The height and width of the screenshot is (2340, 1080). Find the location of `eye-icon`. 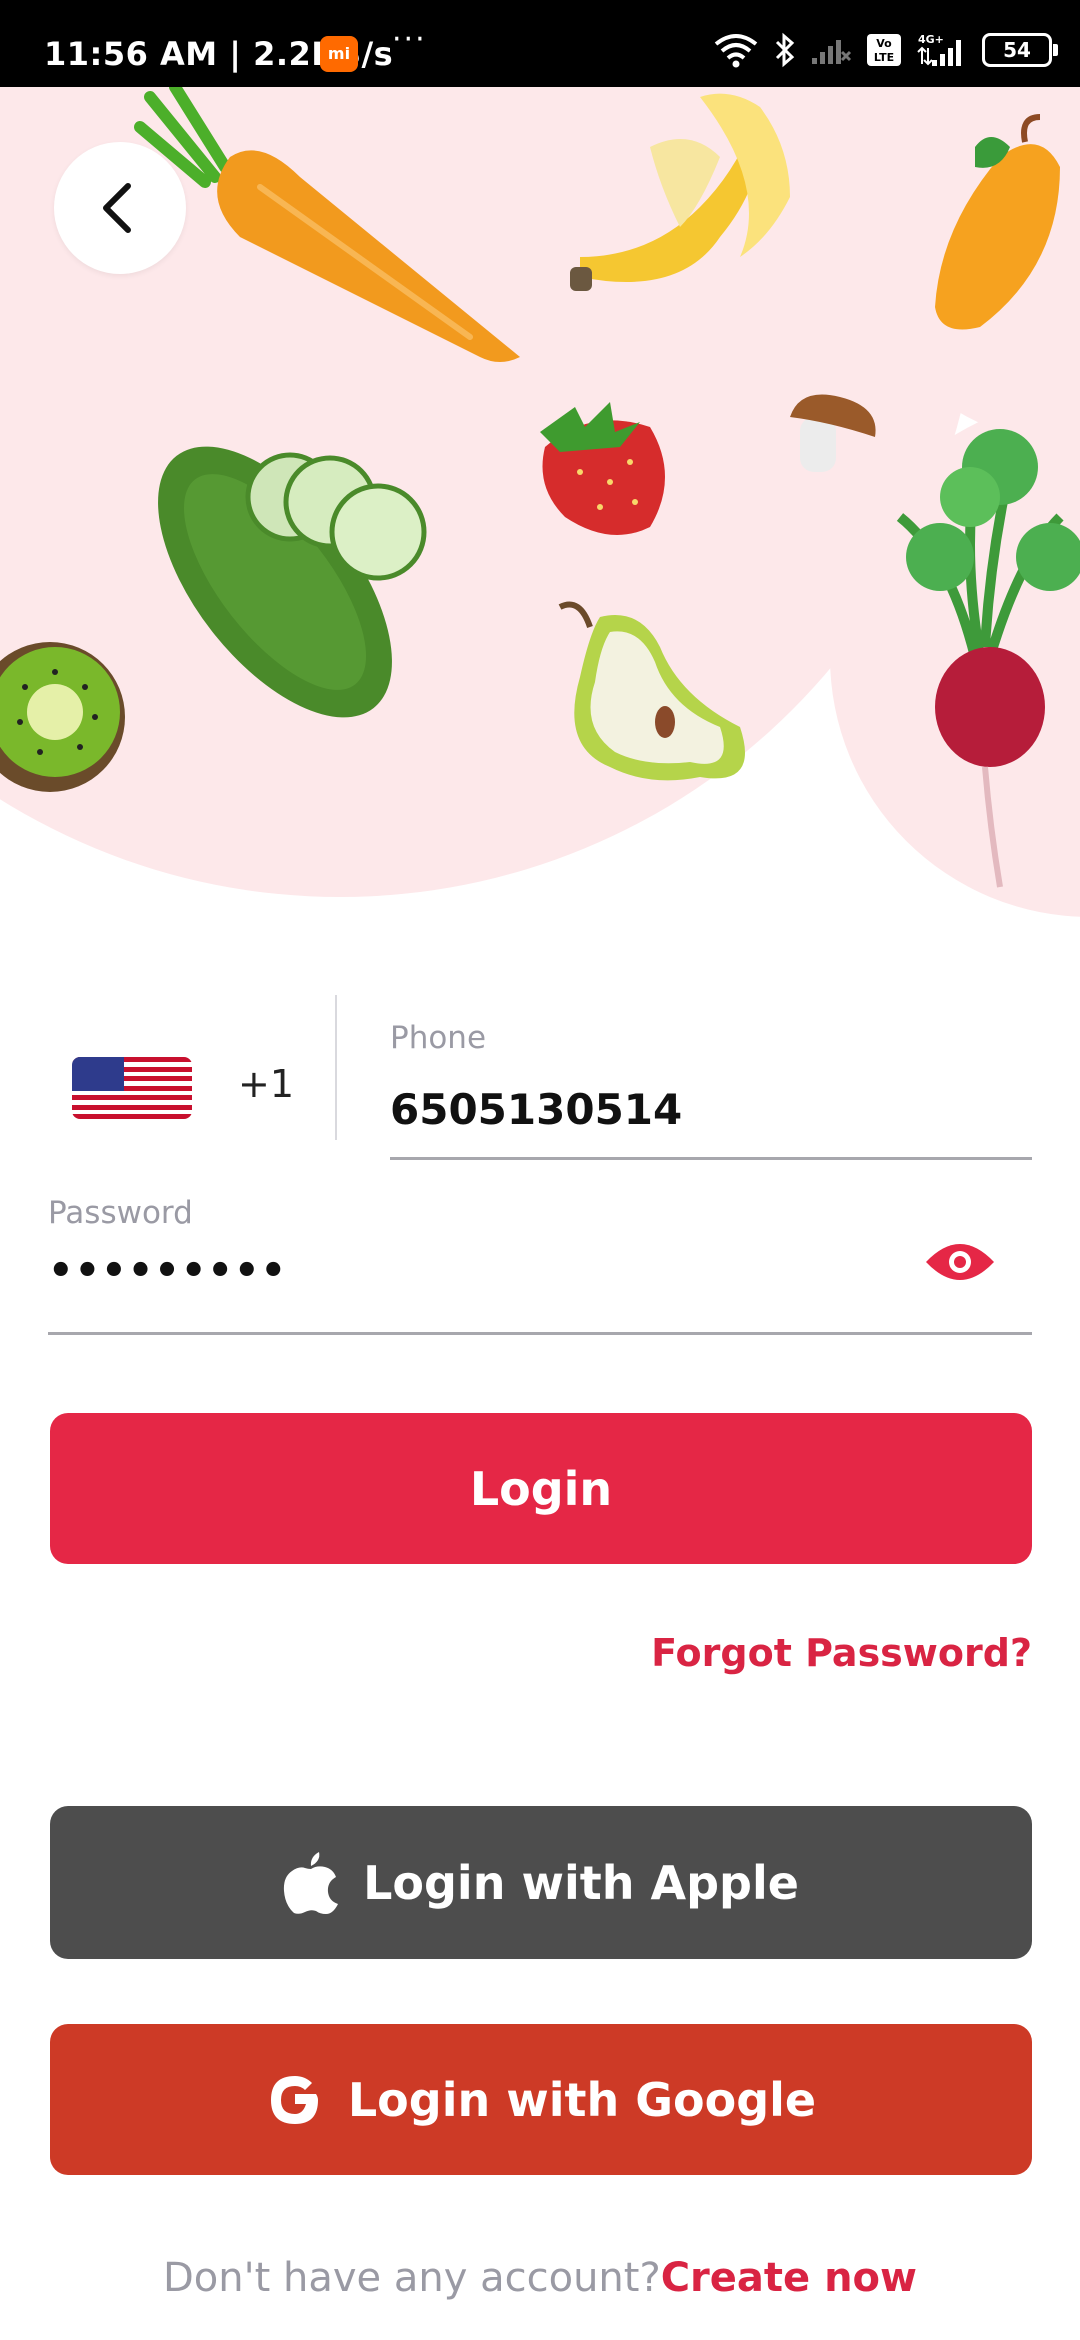

eye-icon is located at coordinates (960, 1262).